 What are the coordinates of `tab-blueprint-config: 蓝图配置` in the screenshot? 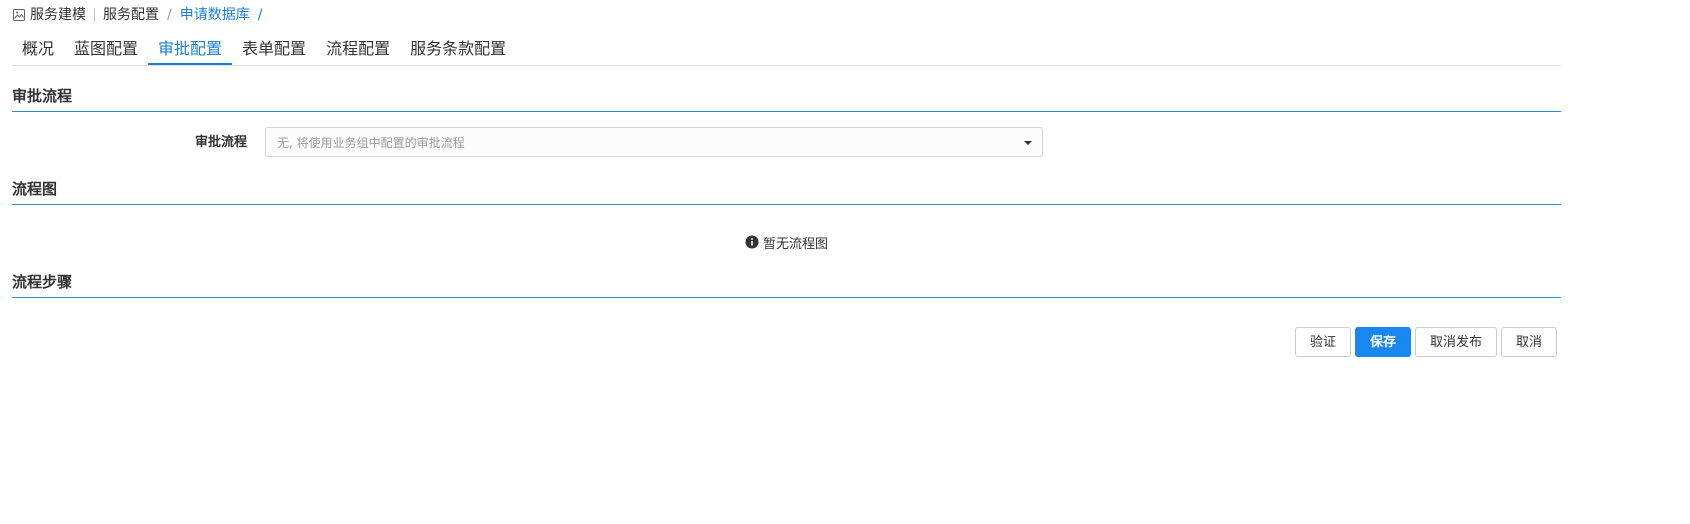 It's located at (106, 49).